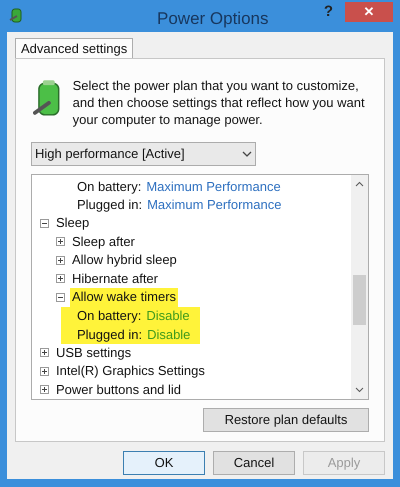  What do you see at coordinates (124, 297) in the screenshot?
I see `tree-item: Allow wake timers` at bounding box center [124, 297].